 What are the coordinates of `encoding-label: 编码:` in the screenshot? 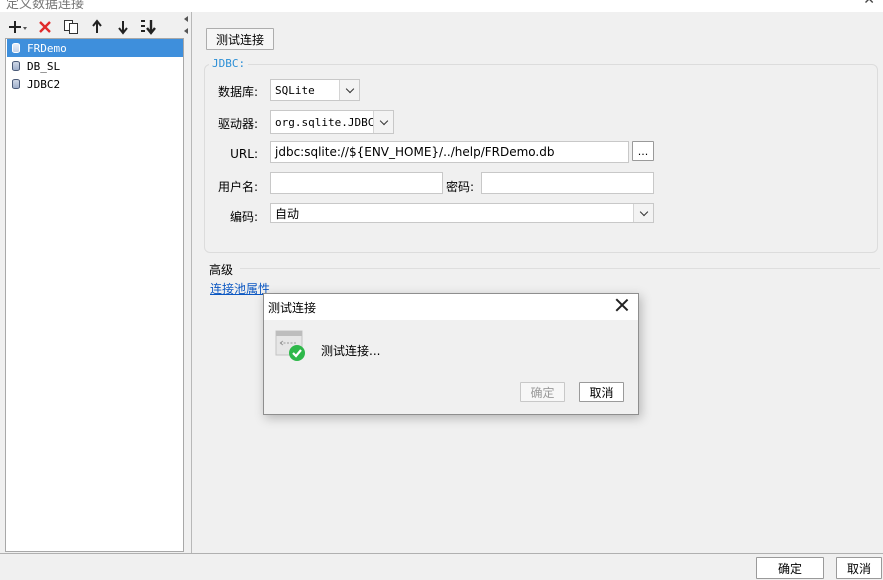 It's located at (243, 217).